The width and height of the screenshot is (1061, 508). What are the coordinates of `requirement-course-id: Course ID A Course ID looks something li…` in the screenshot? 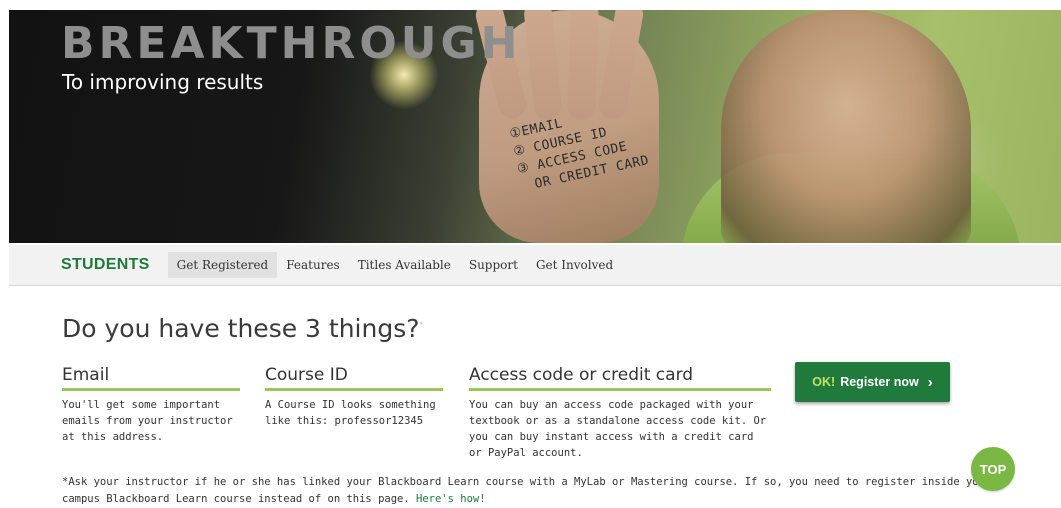 It's located at (354, 397).